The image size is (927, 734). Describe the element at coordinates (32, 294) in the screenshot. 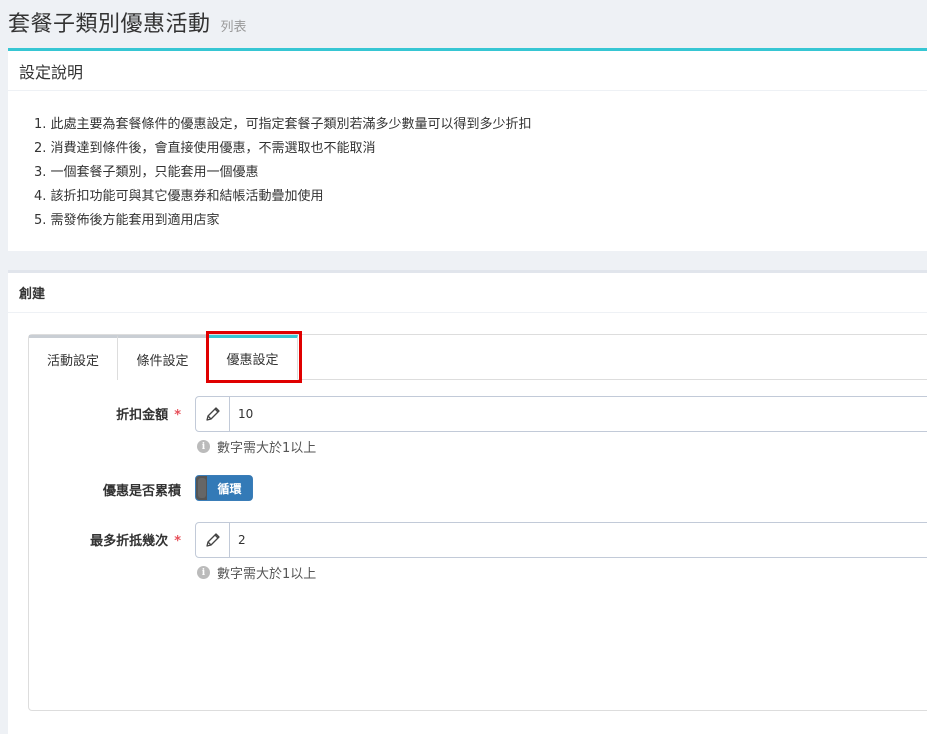

I see `create-title: 創建` at that location.